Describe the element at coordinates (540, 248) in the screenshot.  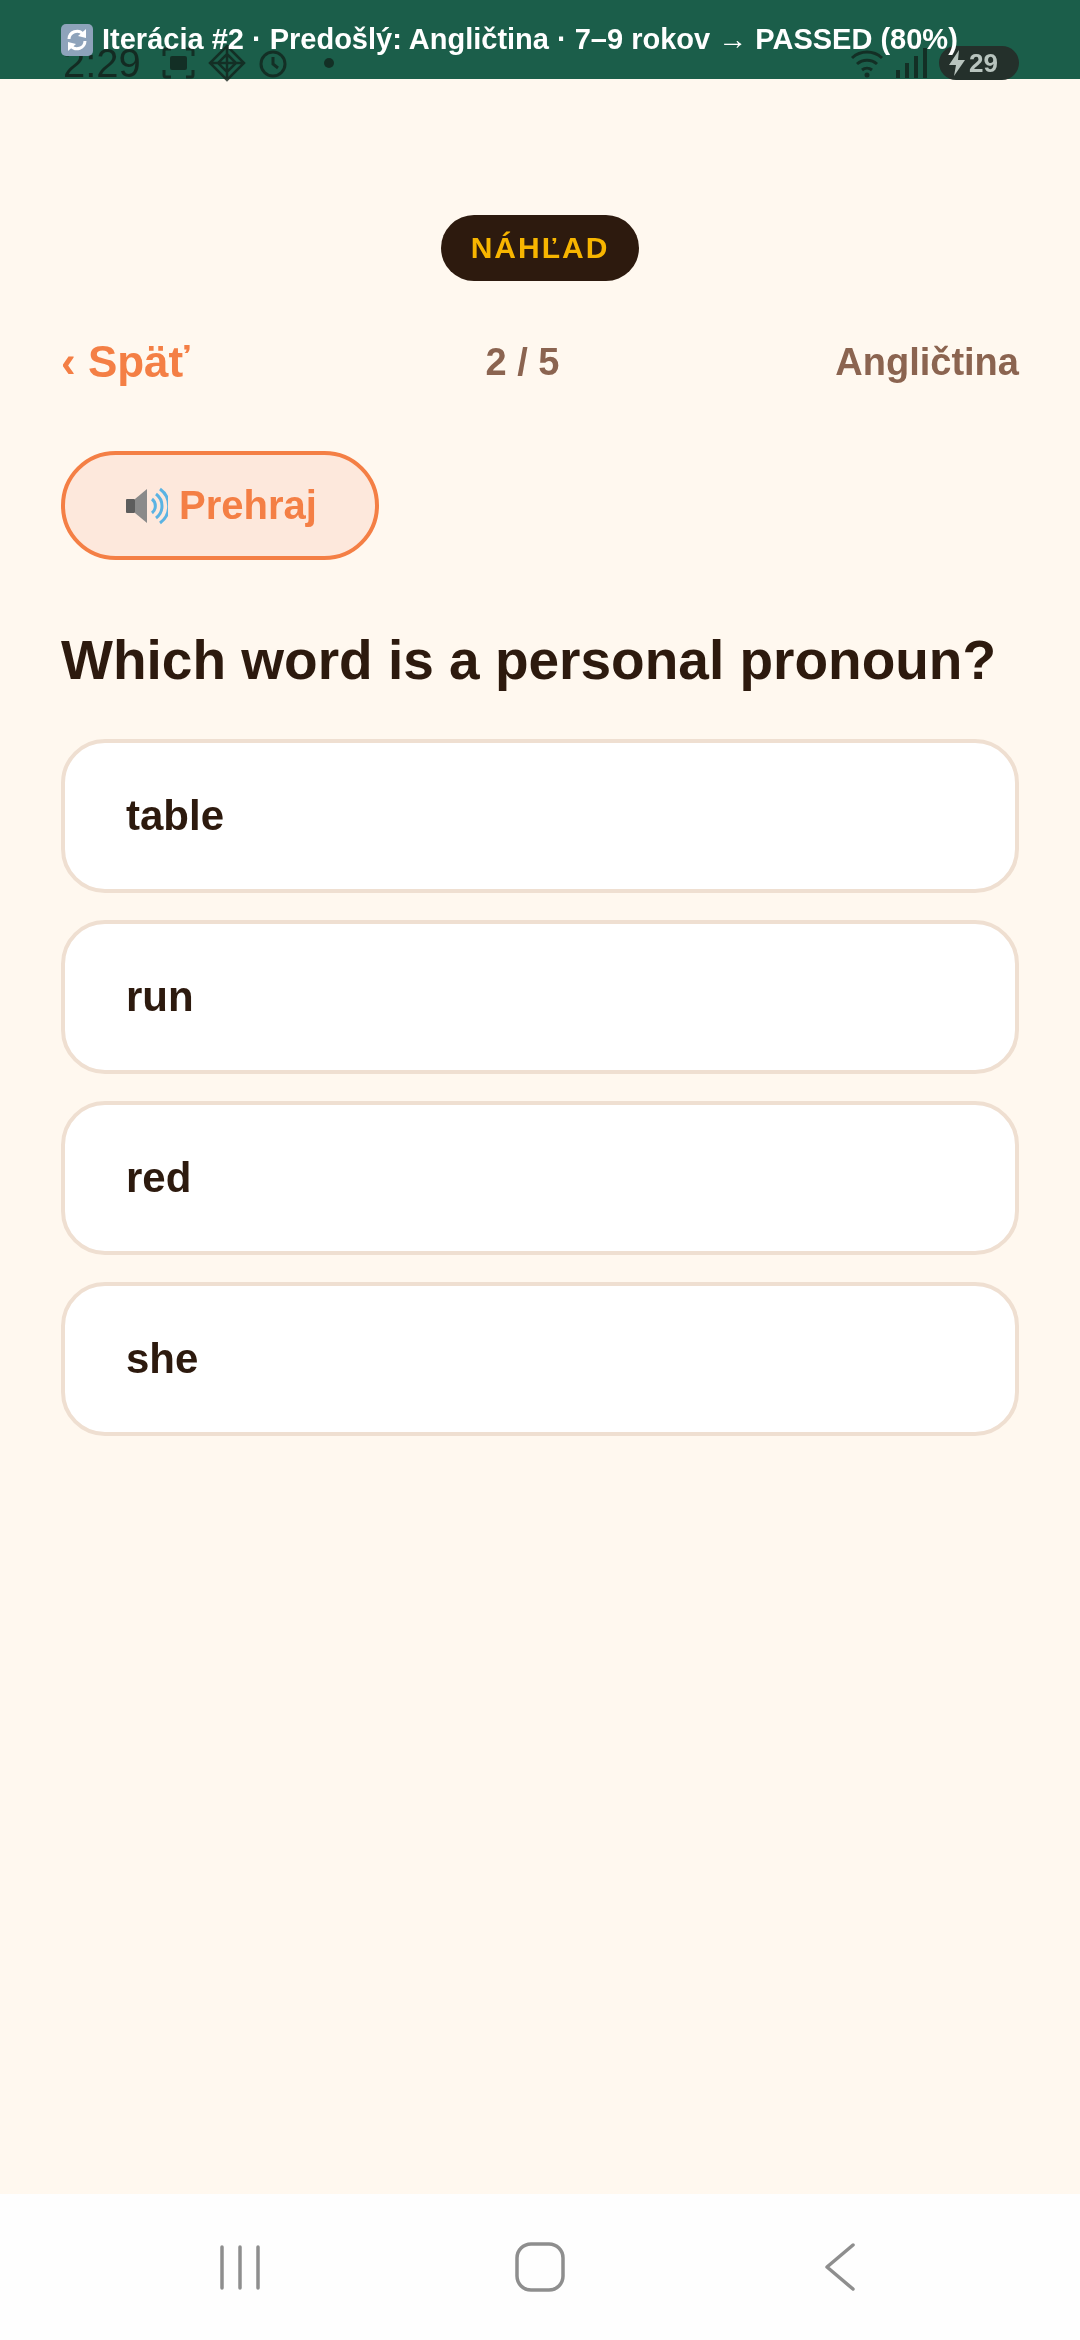
I see `preview-badge: NÁHĽAD` at that location.